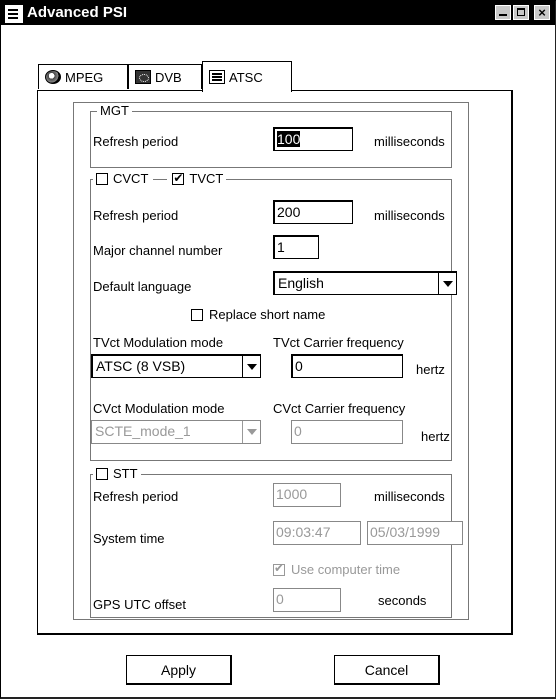 This screenshot has width=556, height=699. I want to click on default-language-select: English, so click(365, 283).